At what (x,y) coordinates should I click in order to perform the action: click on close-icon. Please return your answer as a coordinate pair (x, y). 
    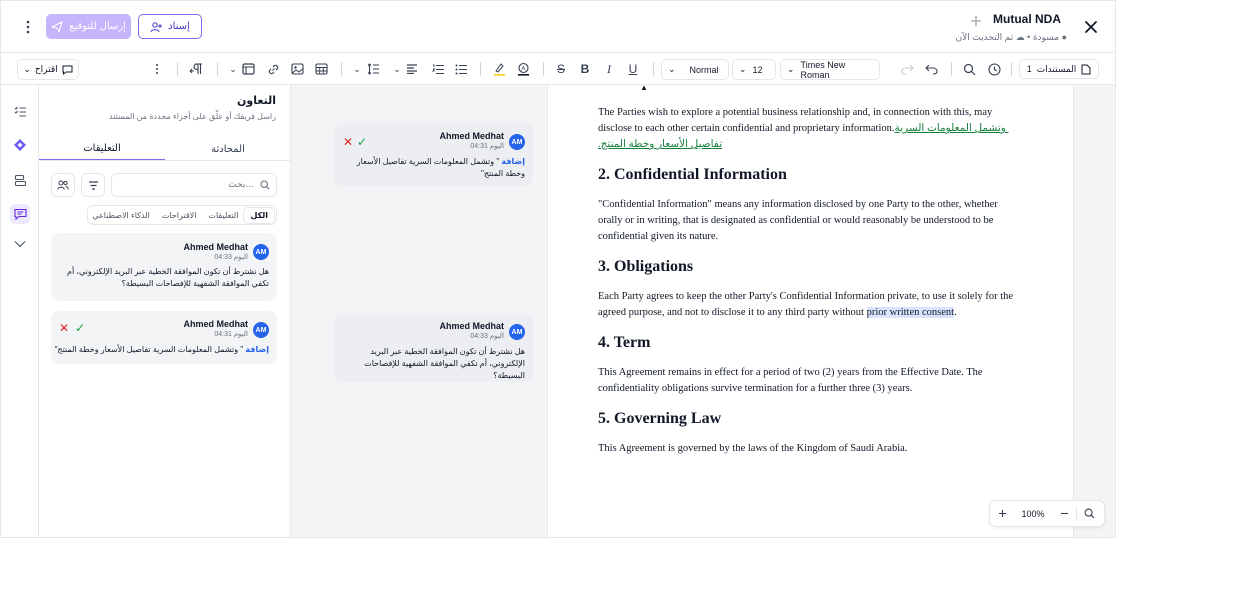
    Looking at the image, I should click on (1091, 27).